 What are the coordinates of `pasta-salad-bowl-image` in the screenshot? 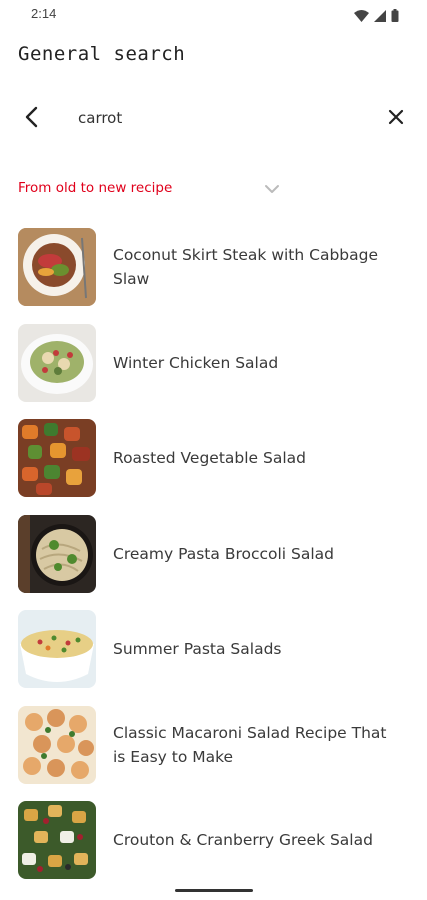 It's located at (57, 649).